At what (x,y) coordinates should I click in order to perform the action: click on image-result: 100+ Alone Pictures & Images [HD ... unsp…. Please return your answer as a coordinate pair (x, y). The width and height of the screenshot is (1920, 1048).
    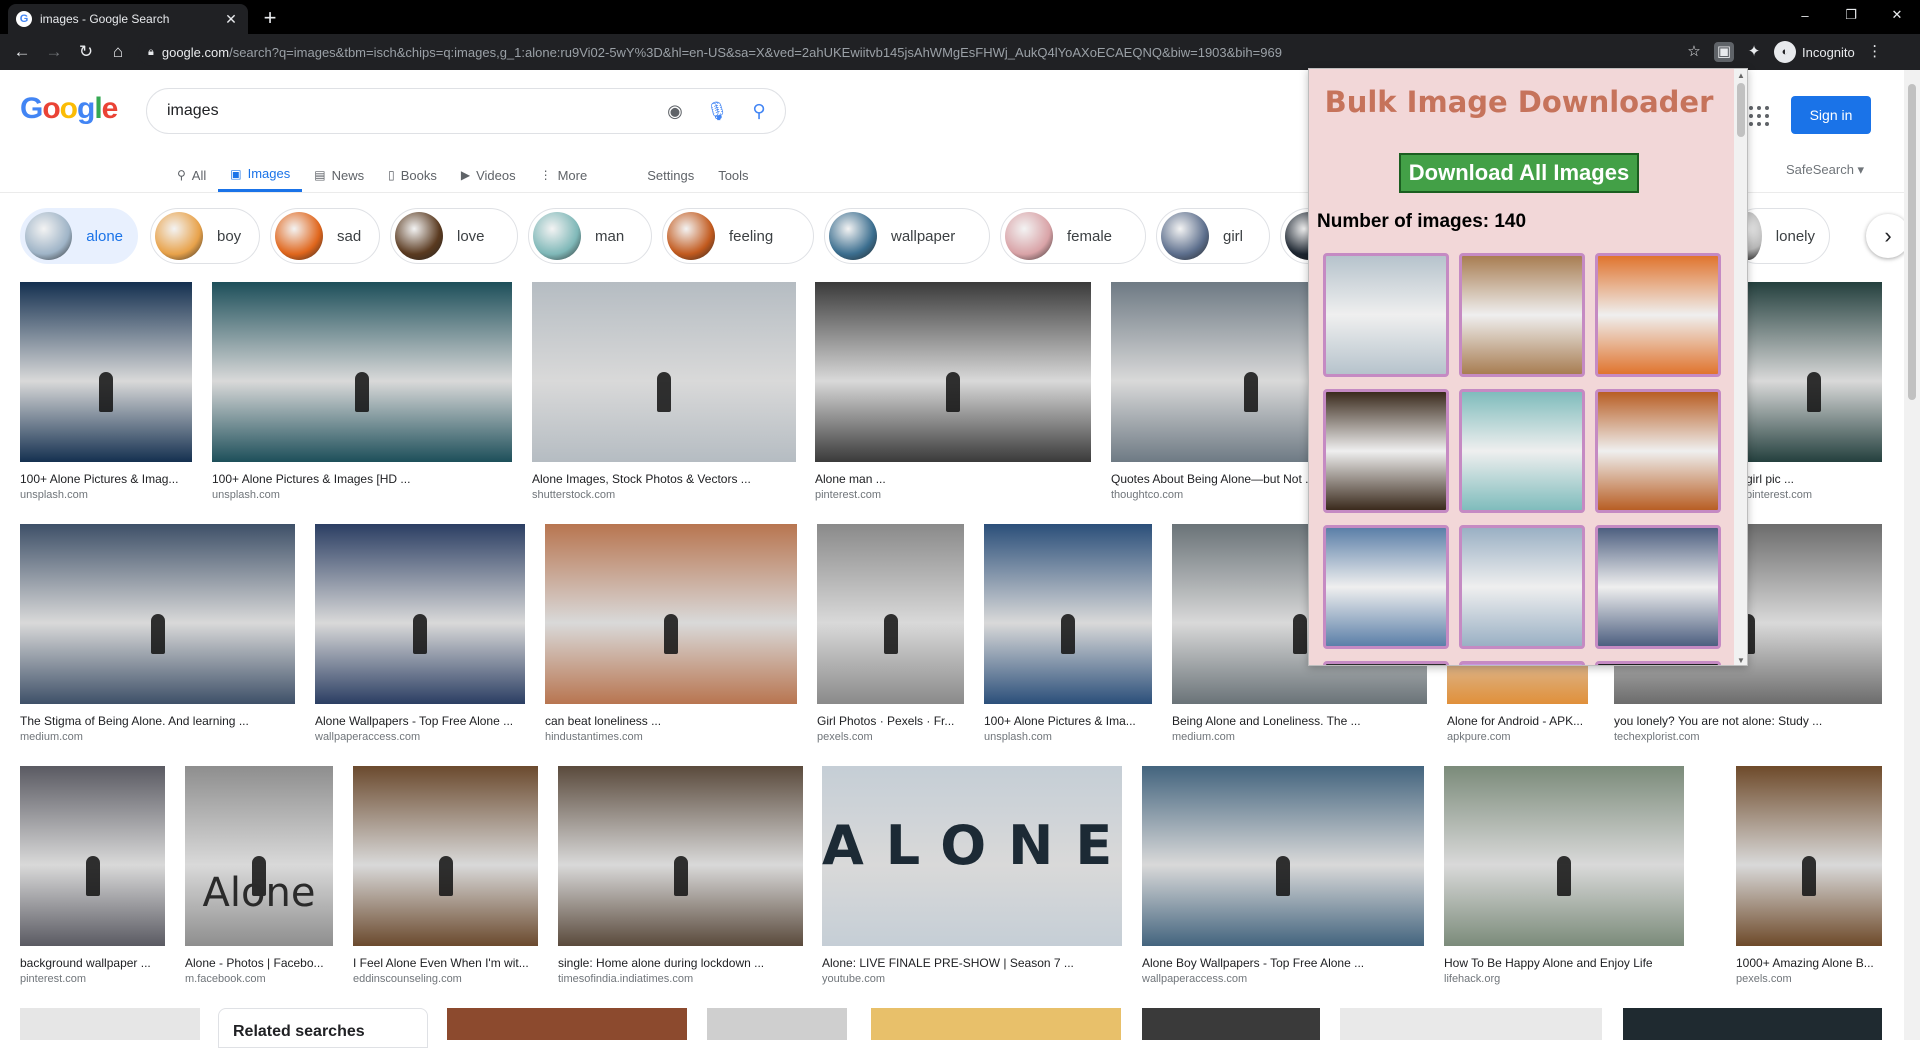
    Looking at the image, I should click on (362, 391).